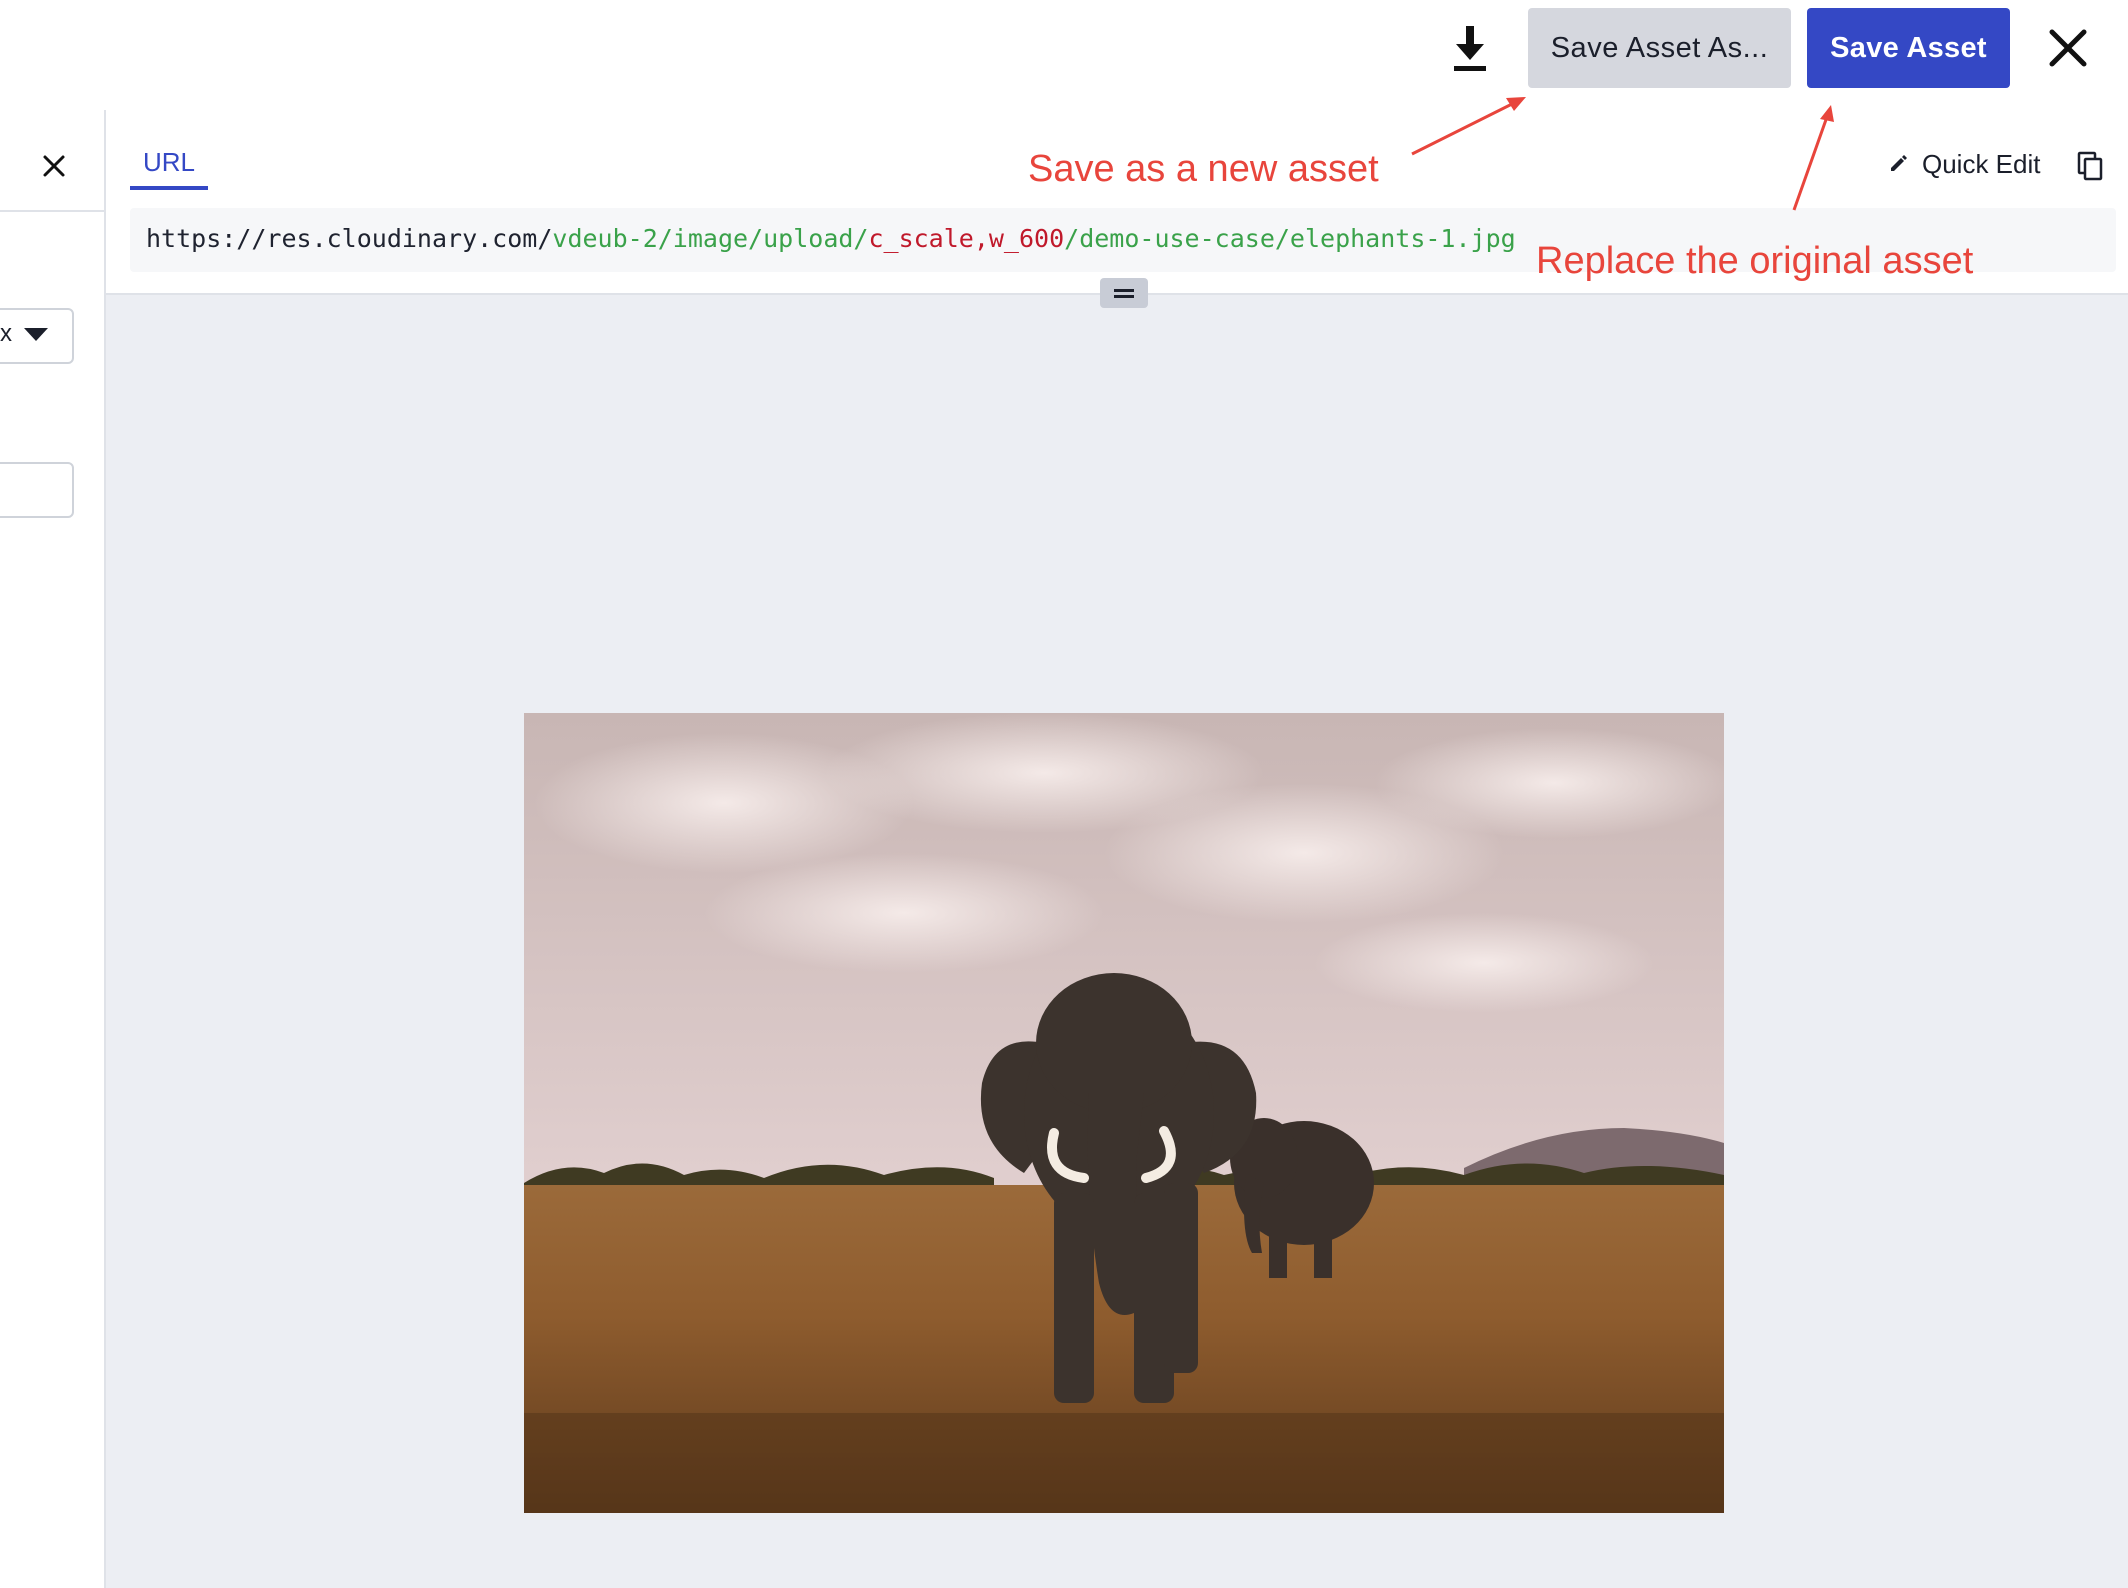 Image resolution: width=2128 pixels, height=1588 pixels. I want to click on annotation-replace-original: Replace the original asset, so click(1755, 261).